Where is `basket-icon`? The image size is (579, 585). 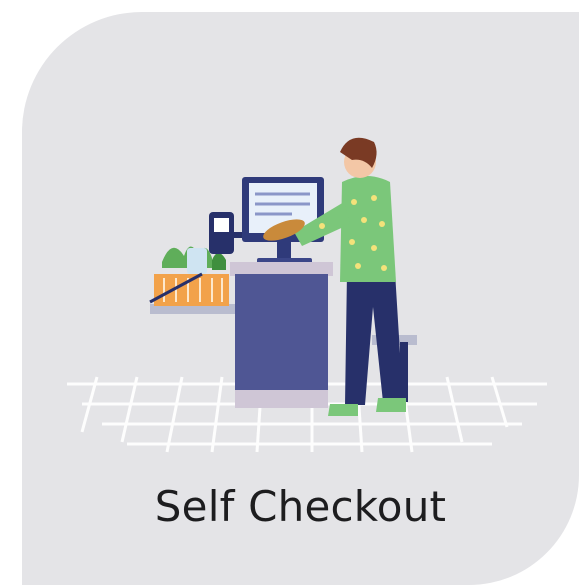 basket-icon is located at coordinates (189, 276).